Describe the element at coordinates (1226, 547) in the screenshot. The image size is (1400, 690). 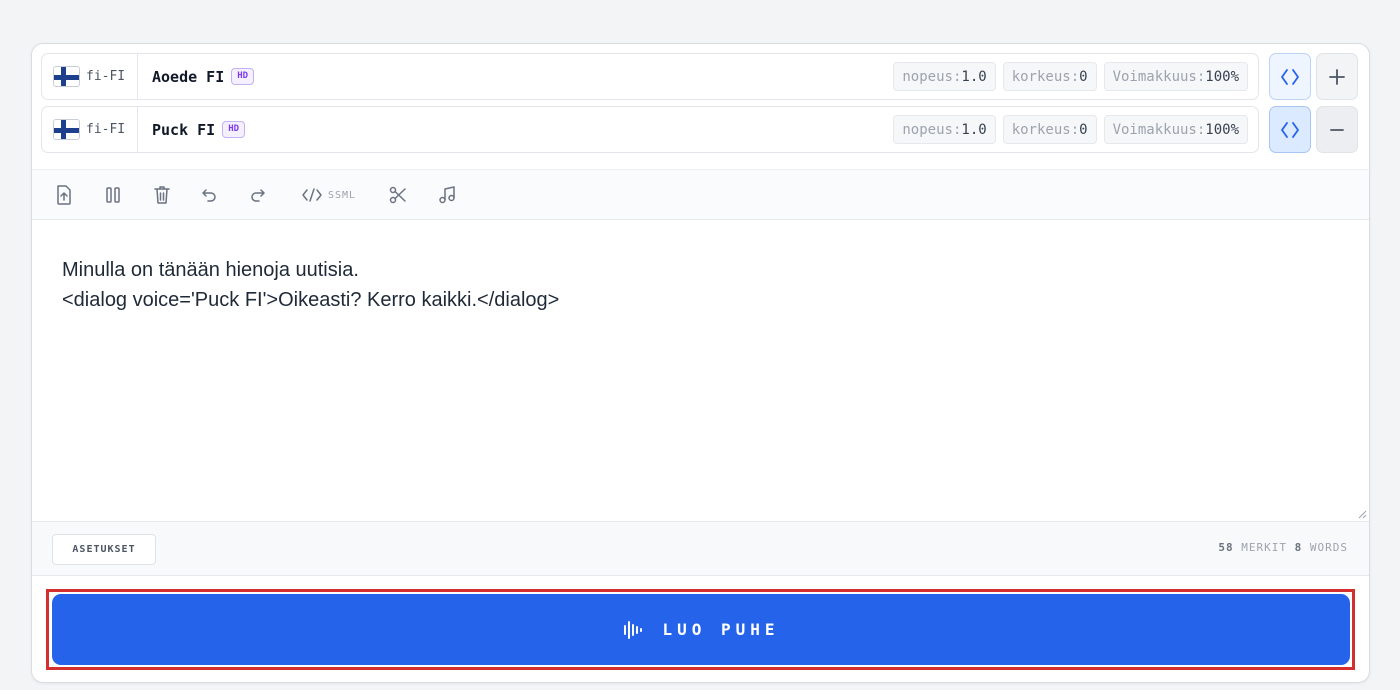
I see `char-count: 58` at that location.